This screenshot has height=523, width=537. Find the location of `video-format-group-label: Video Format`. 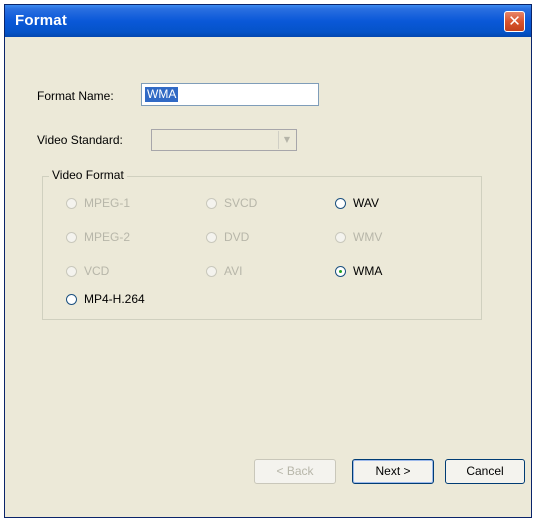

video-format-group-label: Video Format is located at coordinates (88, 175).